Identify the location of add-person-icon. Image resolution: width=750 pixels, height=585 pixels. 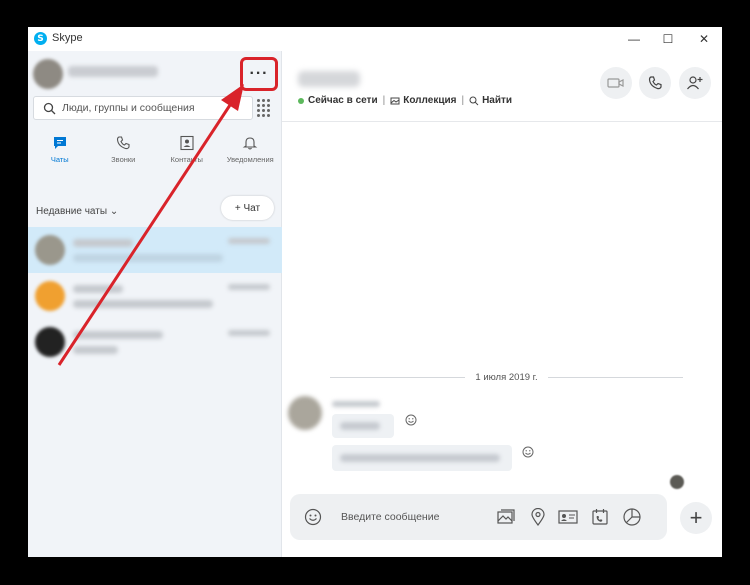
(695, 83).